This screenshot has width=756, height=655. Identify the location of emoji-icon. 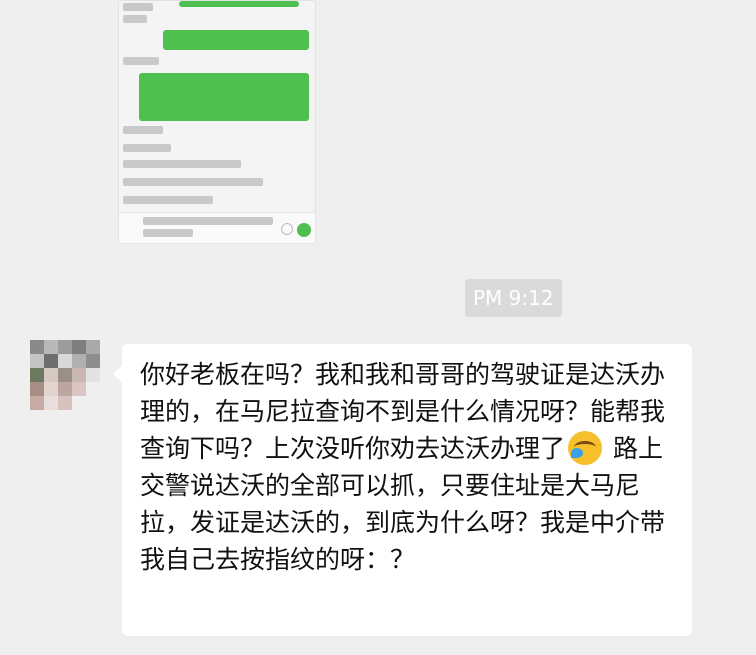
(287, 229).